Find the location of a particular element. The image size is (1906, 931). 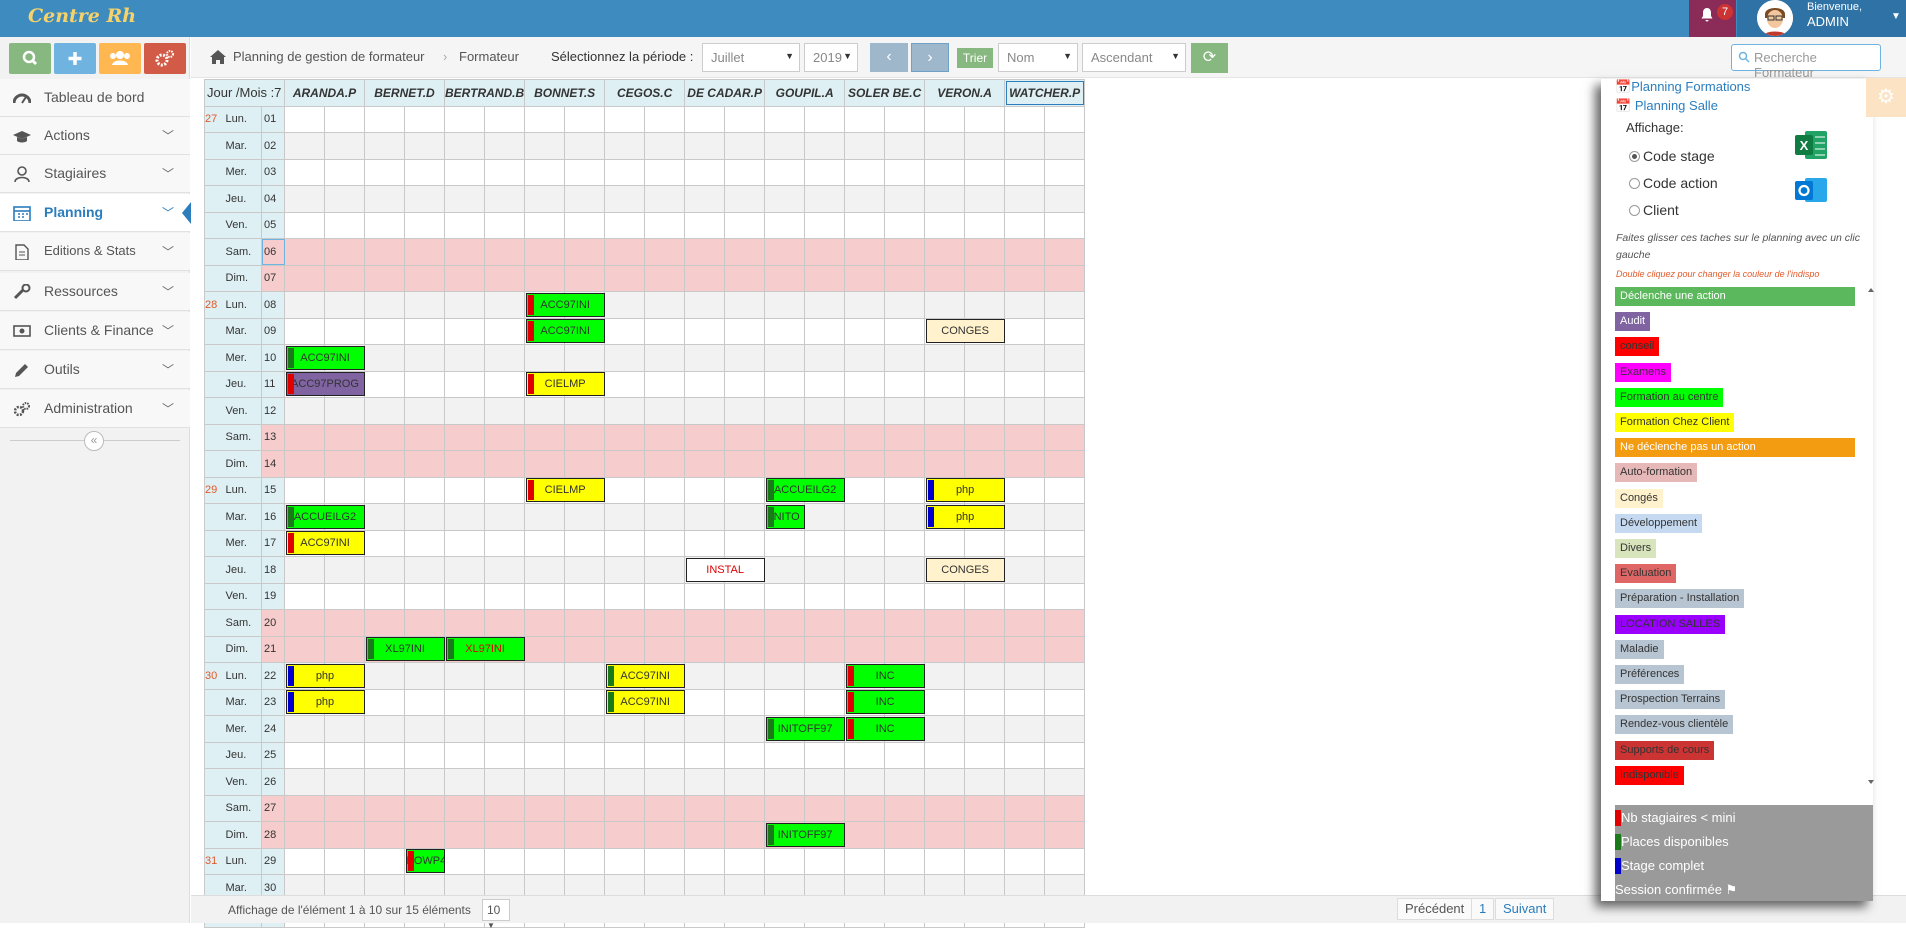

planning-event: ACC97PROG is located at coordinates (325, 384).